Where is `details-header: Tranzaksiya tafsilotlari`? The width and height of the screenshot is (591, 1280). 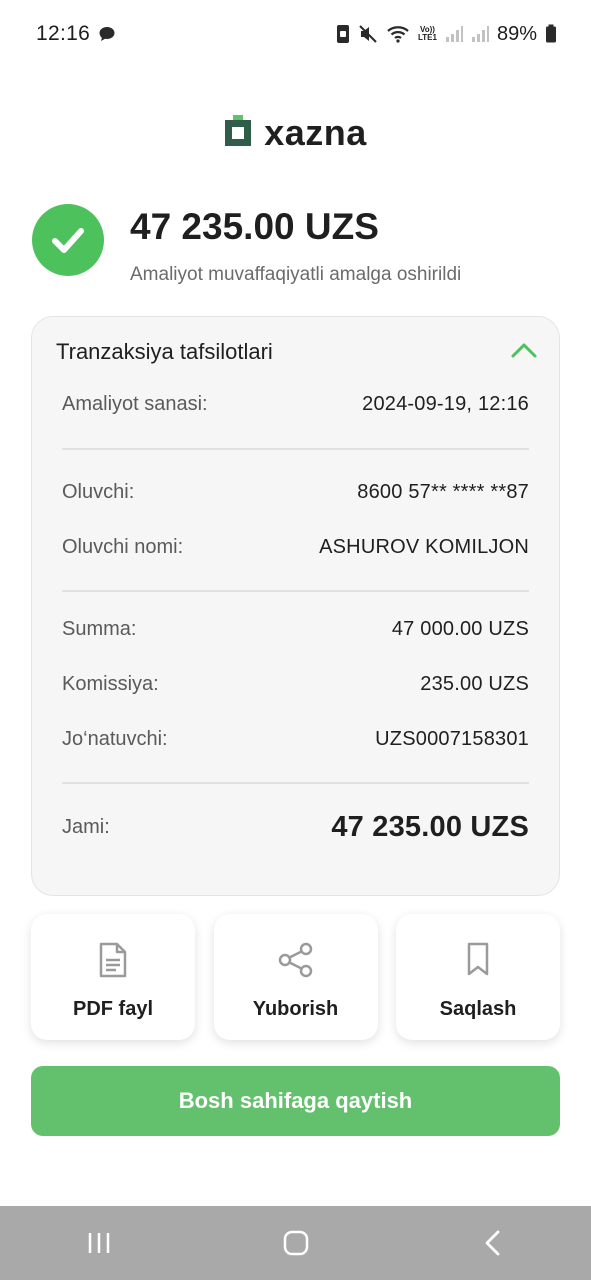
details-header: Tranzaksiya tafsilotlari is located at coordinates (296, 352).